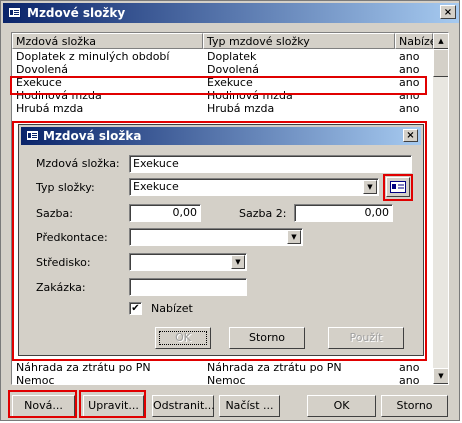  Describe the element at coordinates (366, 338) in the screenshot. I see `dialog-apply-button: Použít` at that location.